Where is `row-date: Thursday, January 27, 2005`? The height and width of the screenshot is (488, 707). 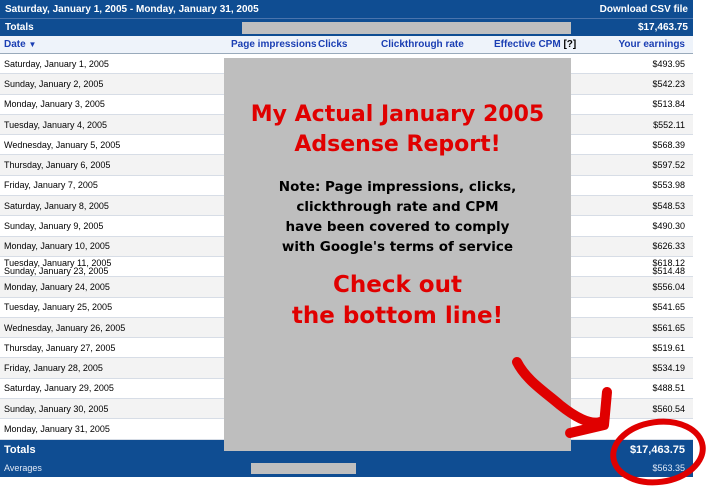
row-date: Thursday, January 27, 2005 is located at coordinates (60, 347).